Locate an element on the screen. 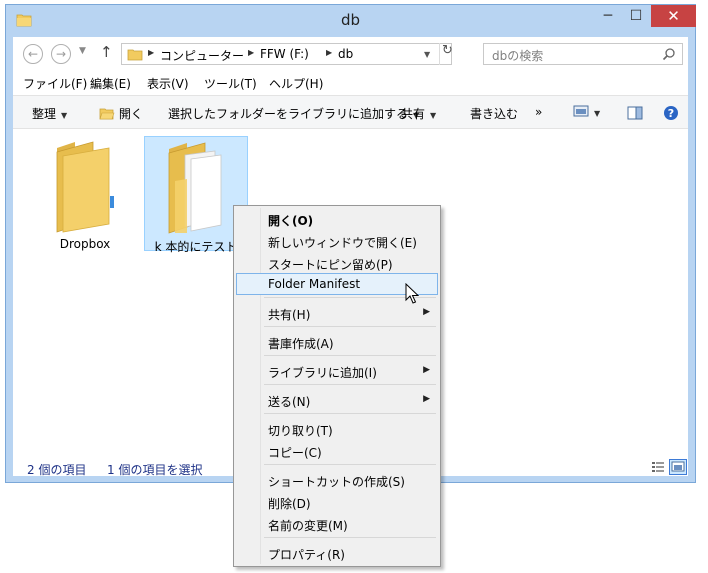 The height and width of the screenshot is (573, 708). view-icon is located at coordinates (581, 111).